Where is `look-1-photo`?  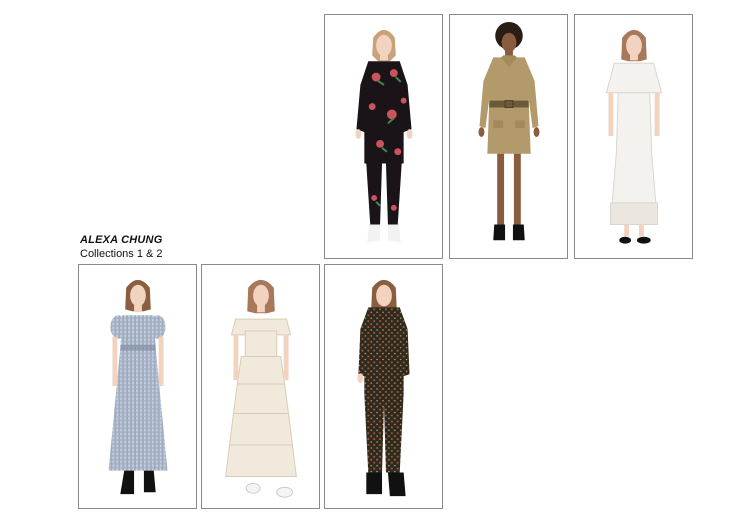
look-1-photo is located at coordinates (384, 136).